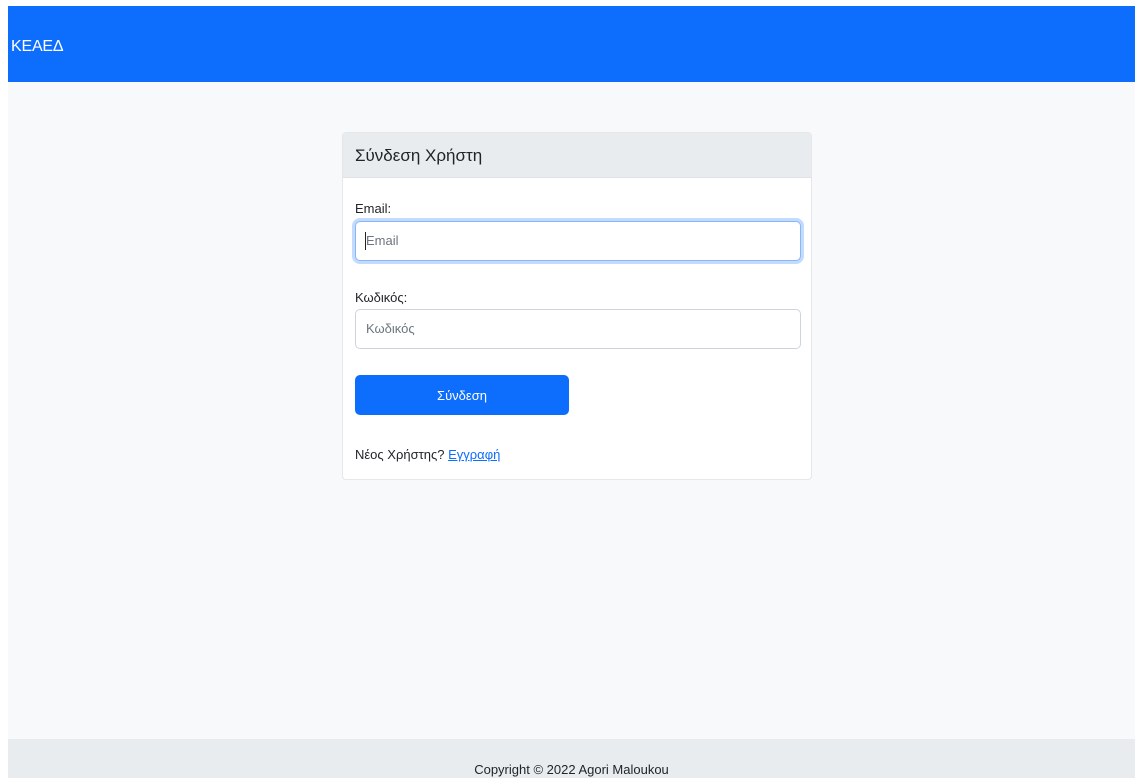 The height and width of the screenshot is (778, 1135). What do you see at coordinates (462, 395) in the screenshot?
I see `login-button: Σύνδεση` at bounding box center [462, 395].